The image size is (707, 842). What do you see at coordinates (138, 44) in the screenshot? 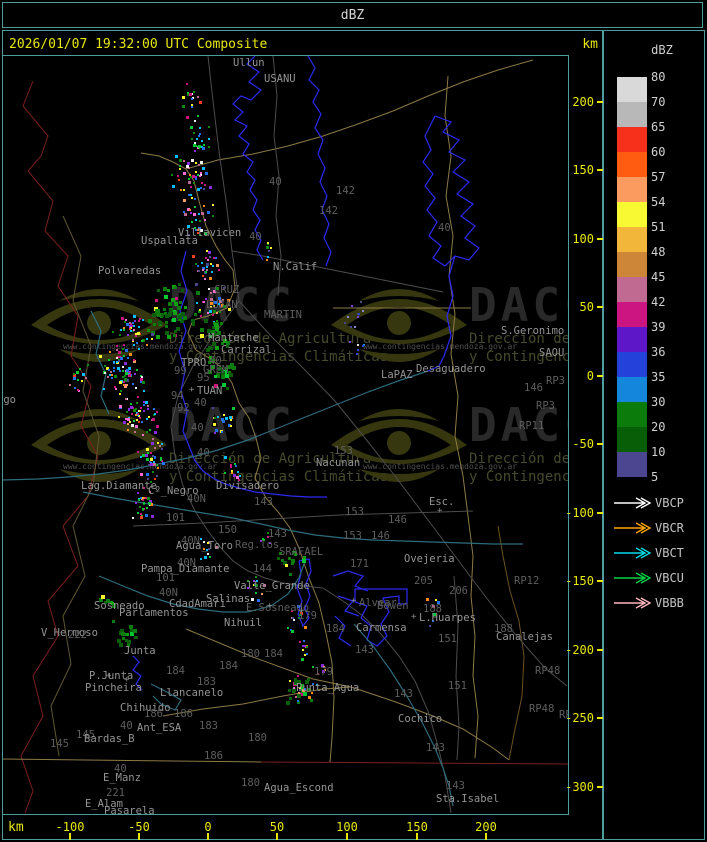
I see `timestamp: 2026/01/07 19:32:00 UTC Composite` at bounding box center [138, 44].